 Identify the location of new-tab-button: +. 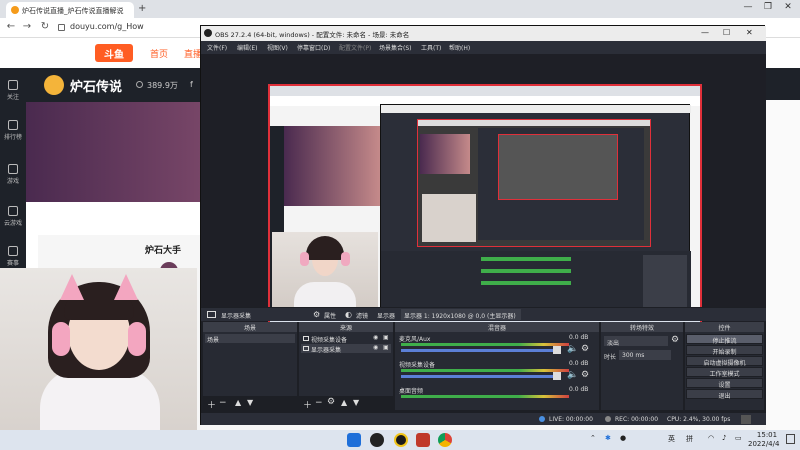
(142, 8).